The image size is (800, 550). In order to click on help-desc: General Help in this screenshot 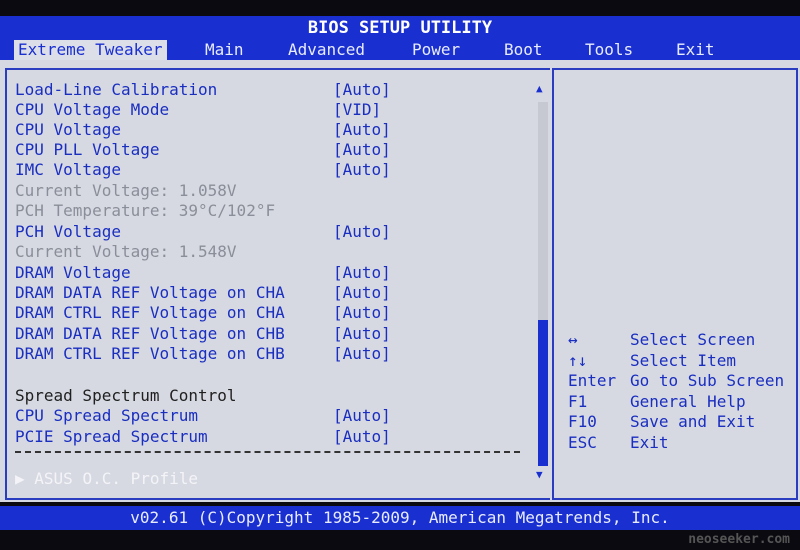, I will do `click(688, 401)`.